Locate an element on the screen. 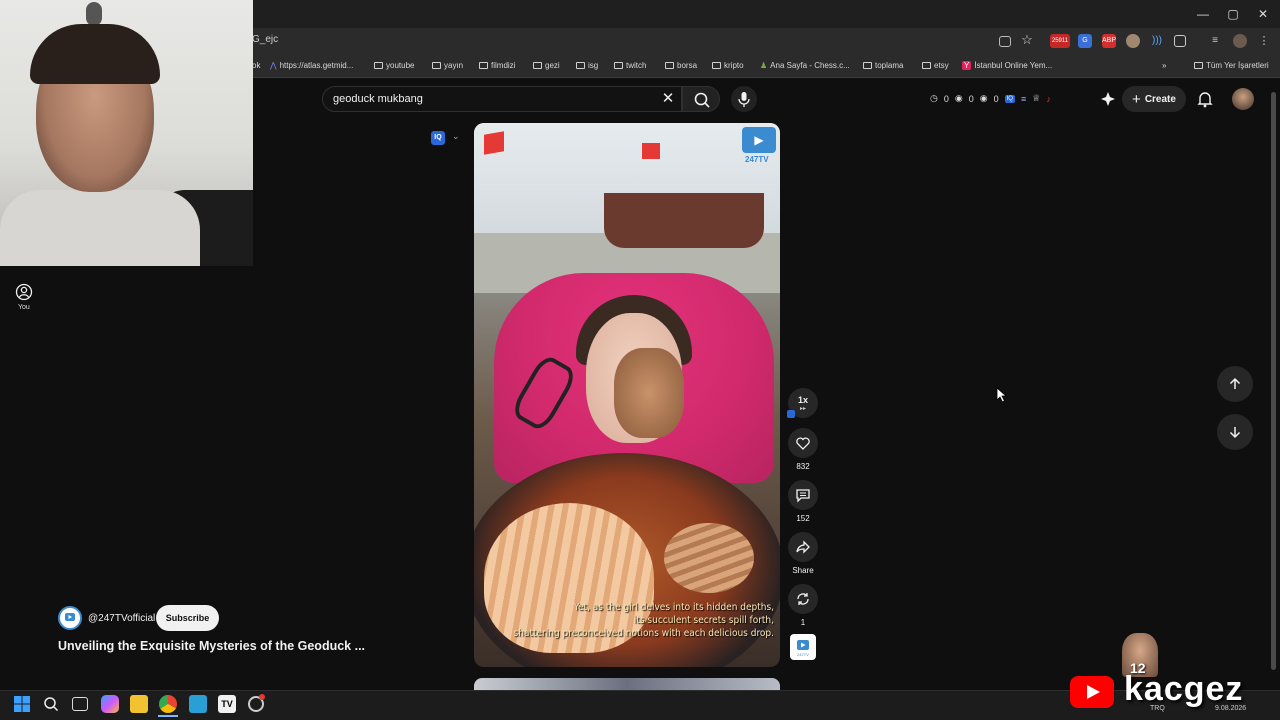  reading-list-icon: ≡ is located at coordinates (1215, 41).